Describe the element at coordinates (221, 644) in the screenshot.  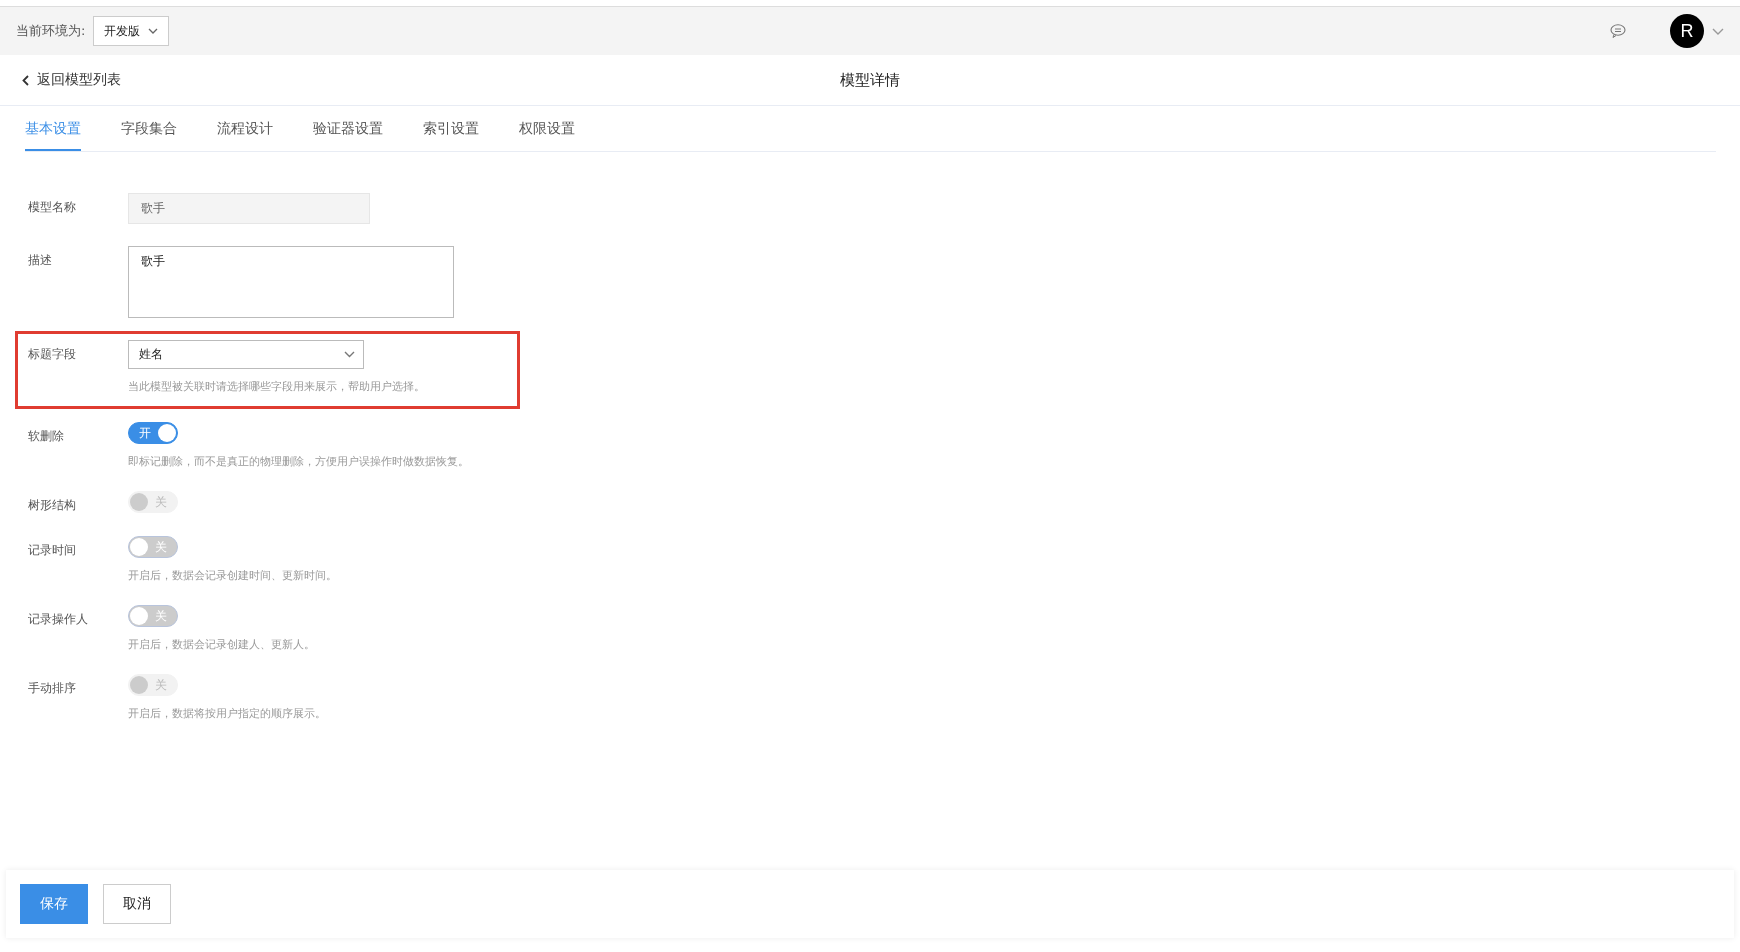
I see `help-text: 开启后，数据会记录创建人、更新人。` at that location.